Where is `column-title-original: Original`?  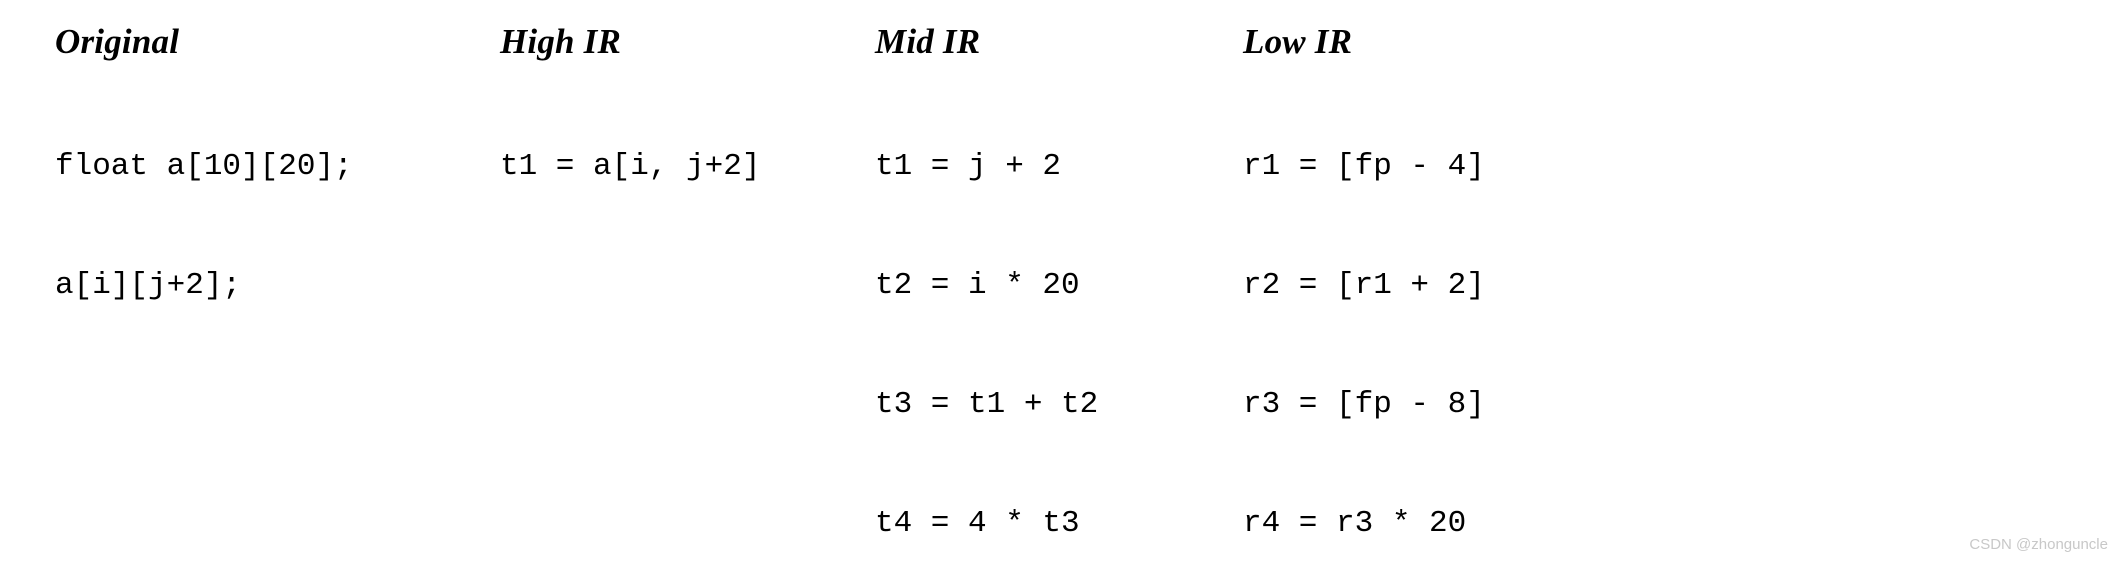
column-title-original: Original is located at coordinates (117, 41).